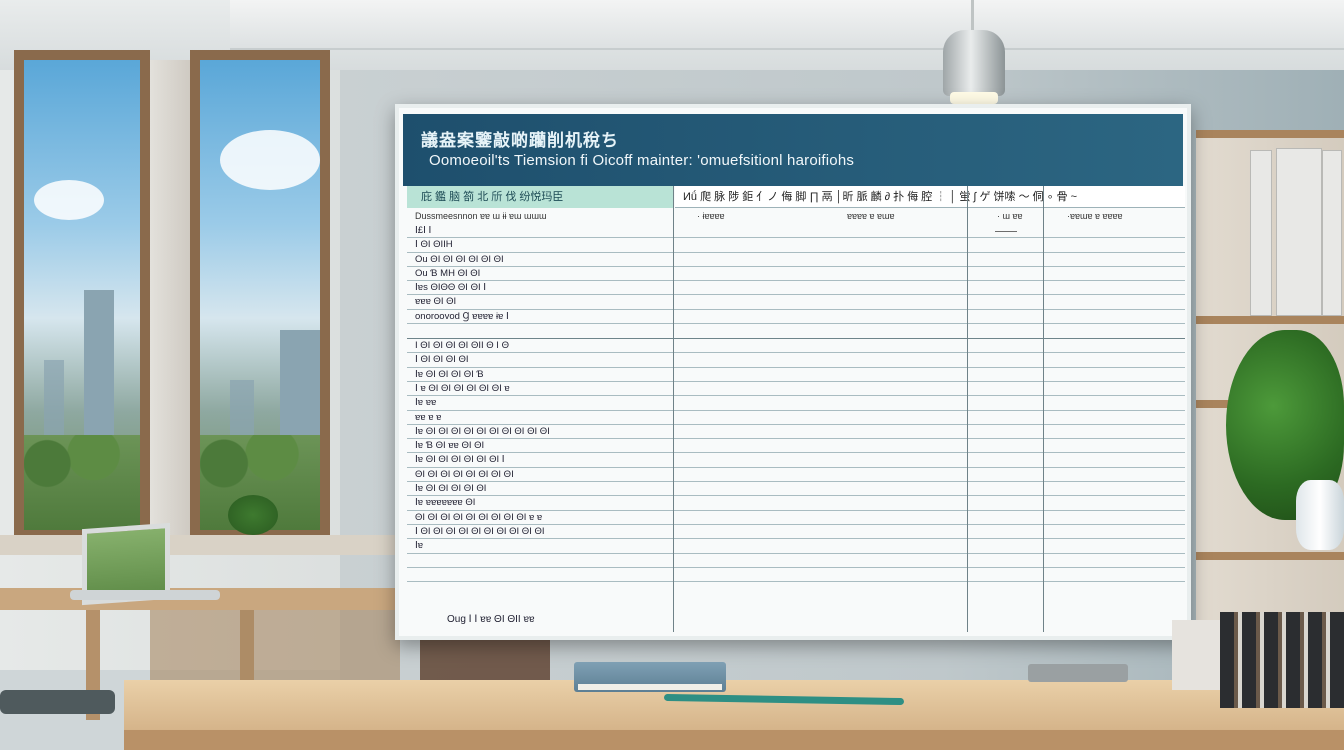 This screenshot has height=750, width=1344. Describe the element at coordinates (796, 446) in the screenshot. I see `table-row: Ⅰɐ Ɓ ΘΙ ɐɐ ΘΙ ΘΙ` at that location.